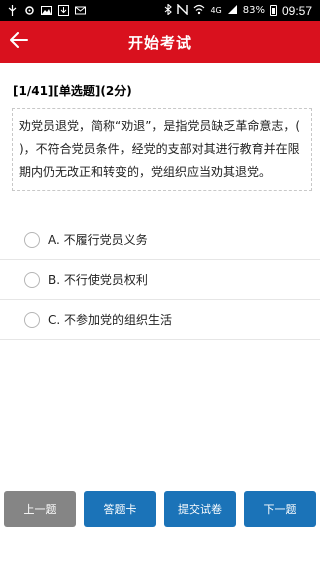 The height and width of the screenshot is (568, 320). Describe the element at coordinates (199, 11) in the screenshot. I see `wifi-icon` at that location.